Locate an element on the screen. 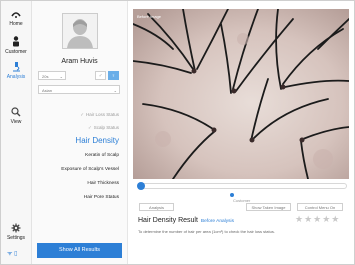 The image size is (355, 265). rating-stars: ★★★★★ is located at coordinates (318, 219).